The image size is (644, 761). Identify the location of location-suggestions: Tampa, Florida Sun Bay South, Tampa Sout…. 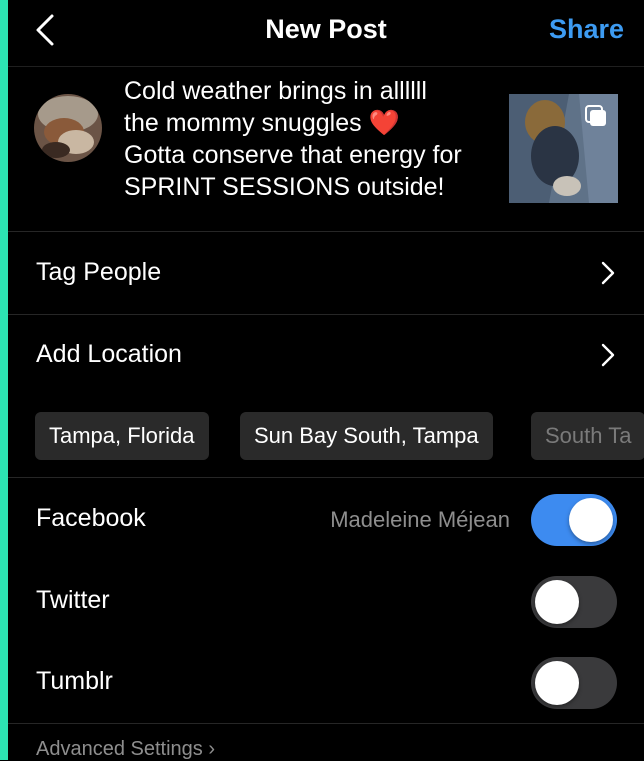
(326, 437).